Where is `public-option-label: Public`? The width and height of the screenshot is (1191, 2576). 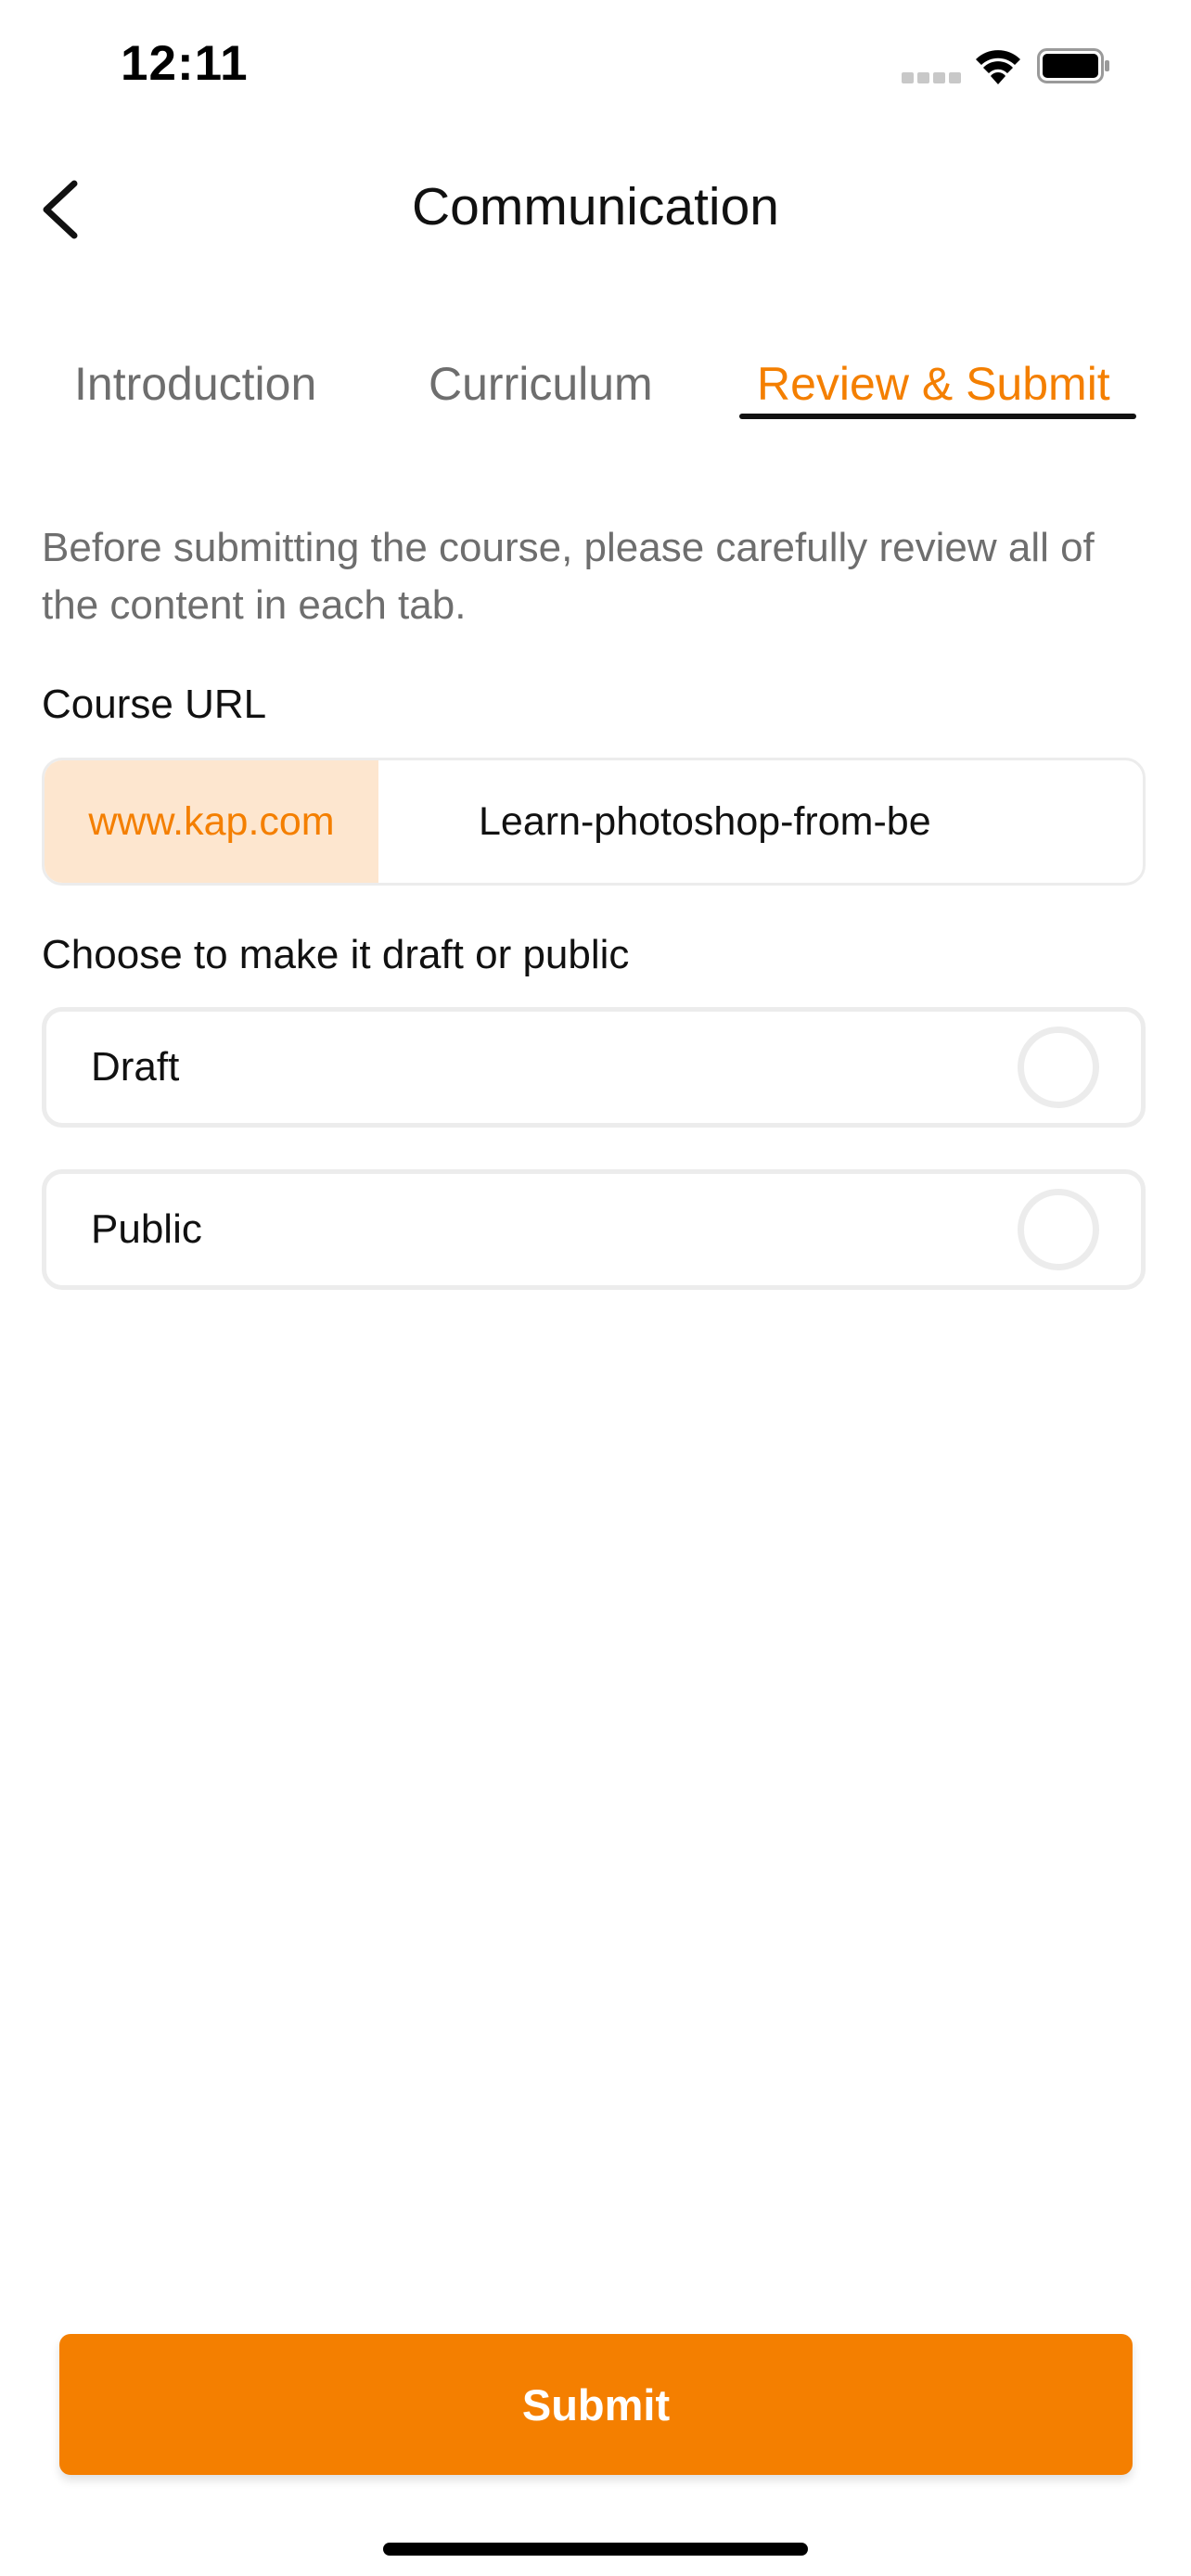 public-option-label: Public is located at coordinates (146, 1229).